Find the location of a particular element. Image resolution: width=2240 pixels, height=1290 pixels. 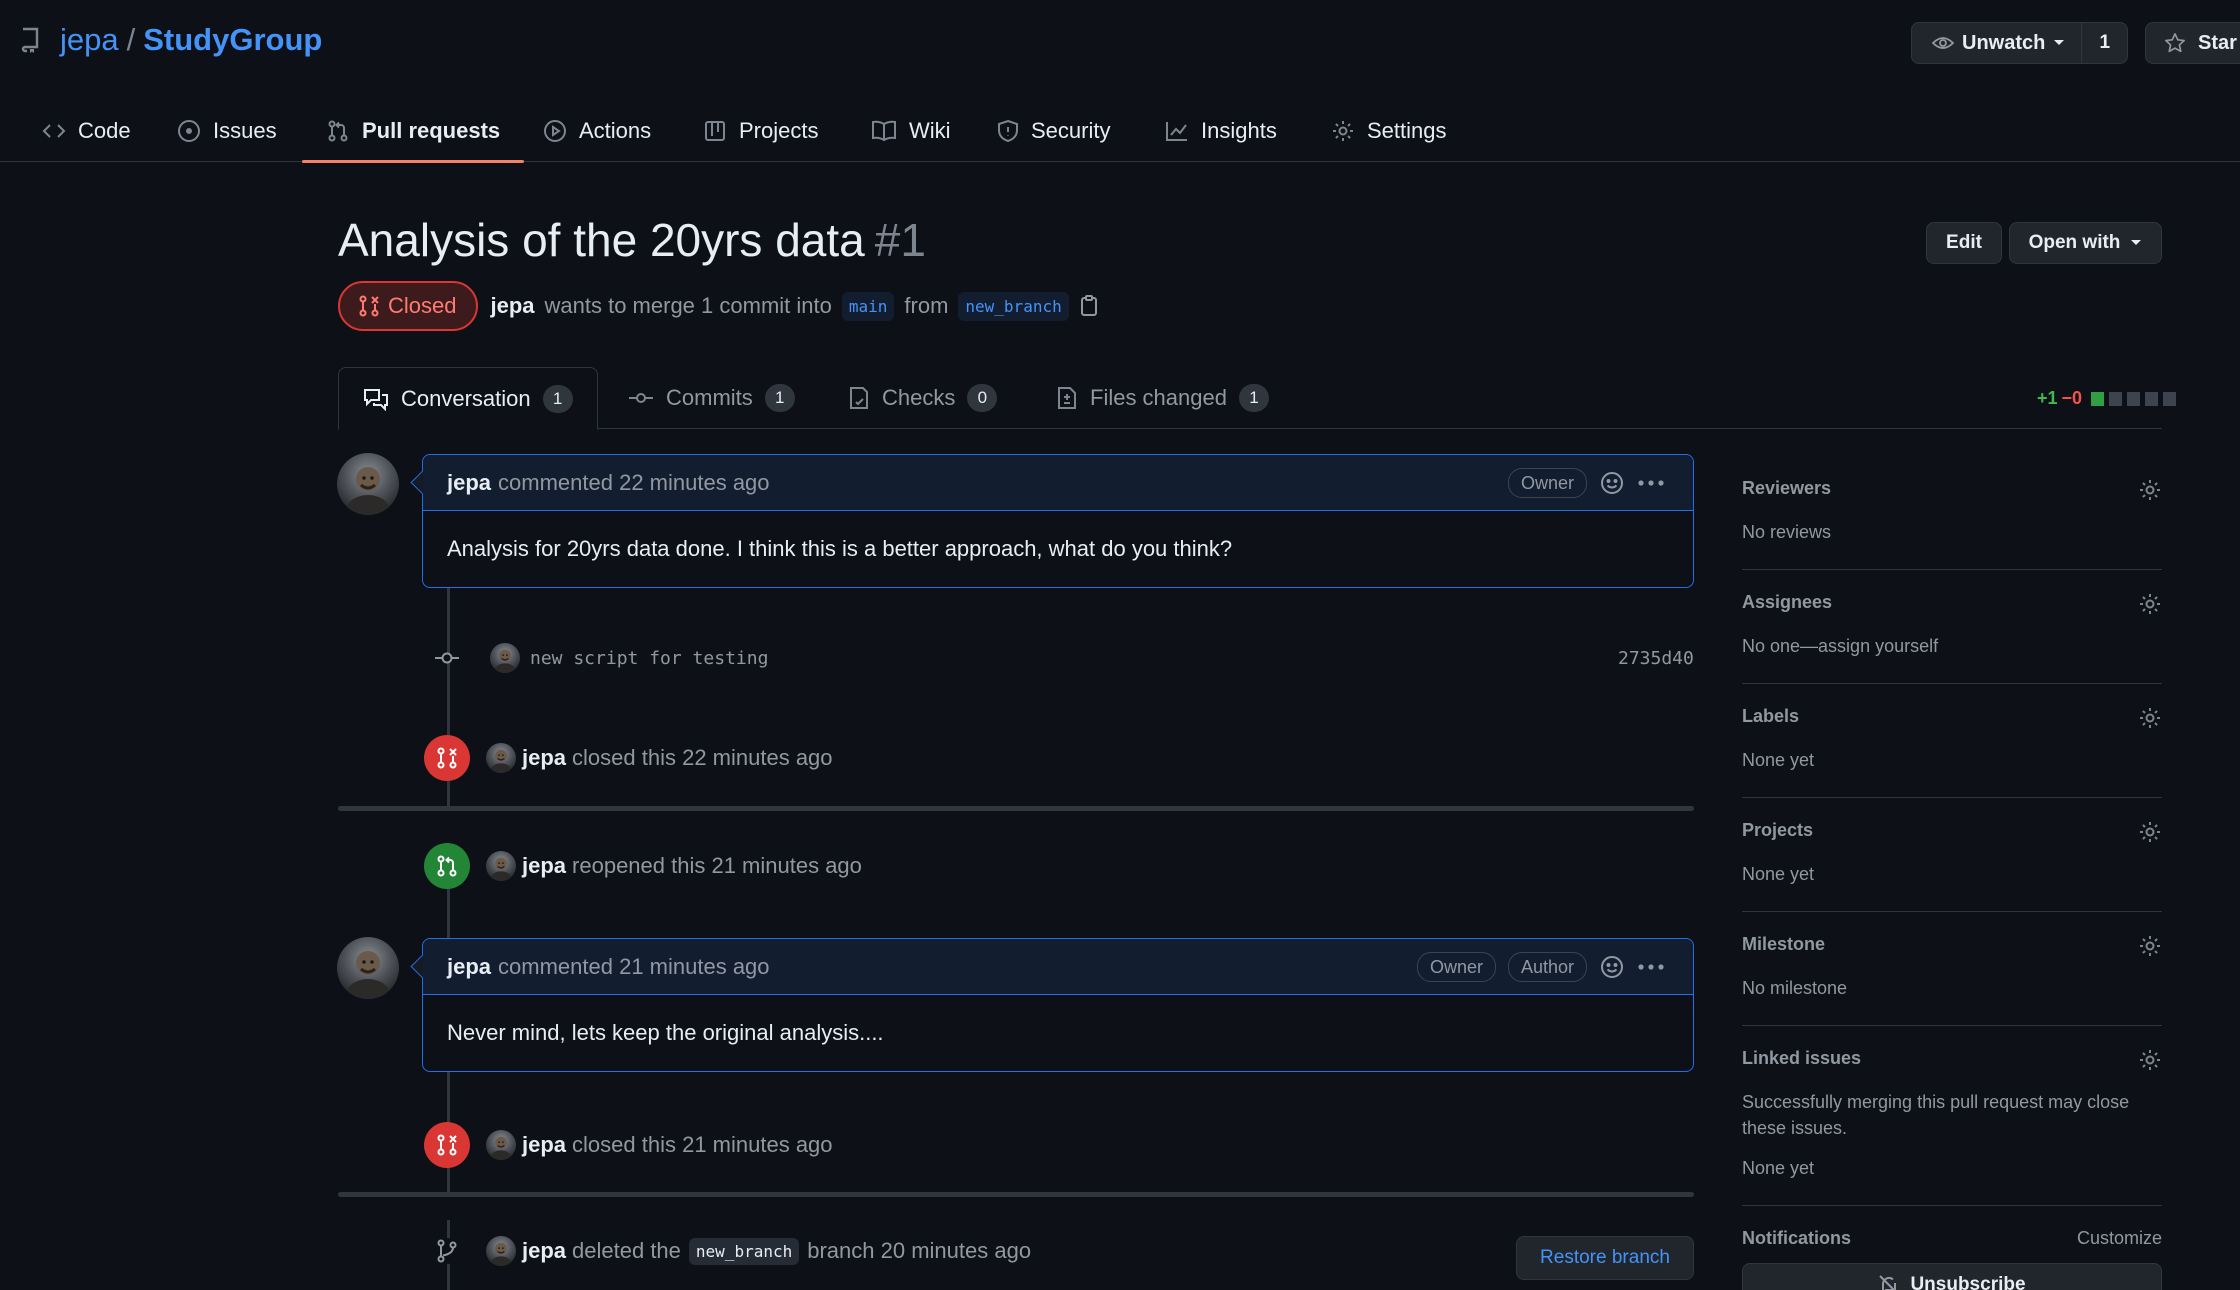

sidebar-labels: Labels None yet is located at coordinates (1952, 741).